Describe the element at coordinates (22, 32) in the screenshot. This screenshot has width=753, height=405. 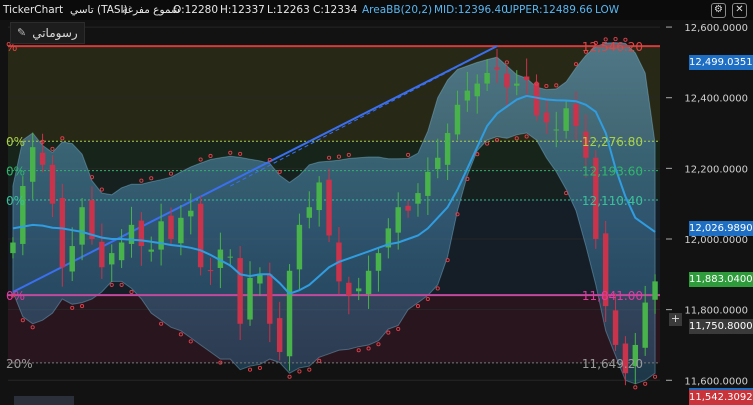
I see `pencil-icon: ✎` at that location.